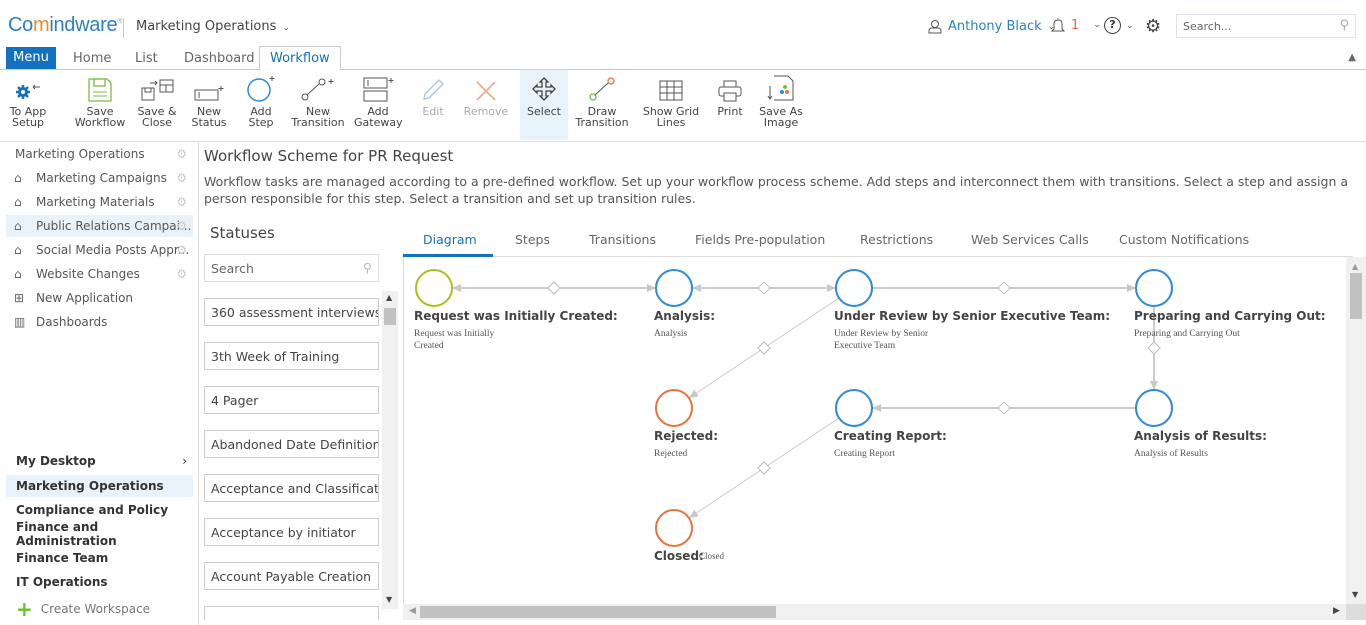 This screenshot has height=625, width=1366. What do you see at coordinates (412, 611) in the screenshot?
I see `scroll-left-icon: ◀` at bounding box center [412, 611].